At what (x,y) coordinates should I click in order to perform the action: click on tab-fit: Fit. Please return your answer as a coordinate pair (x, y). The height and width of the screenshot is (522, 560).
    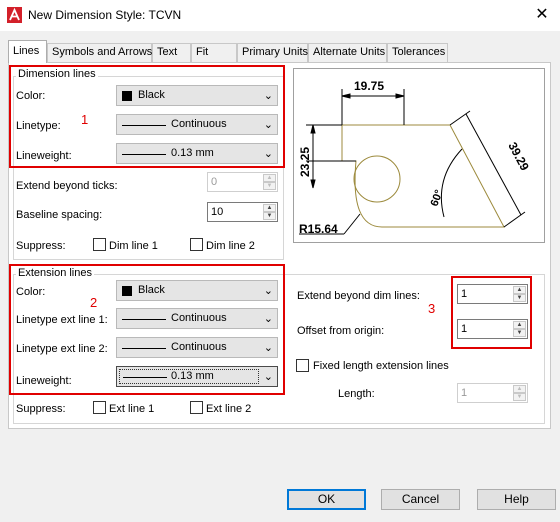
    Looking at the image, I should click on (214, 52).